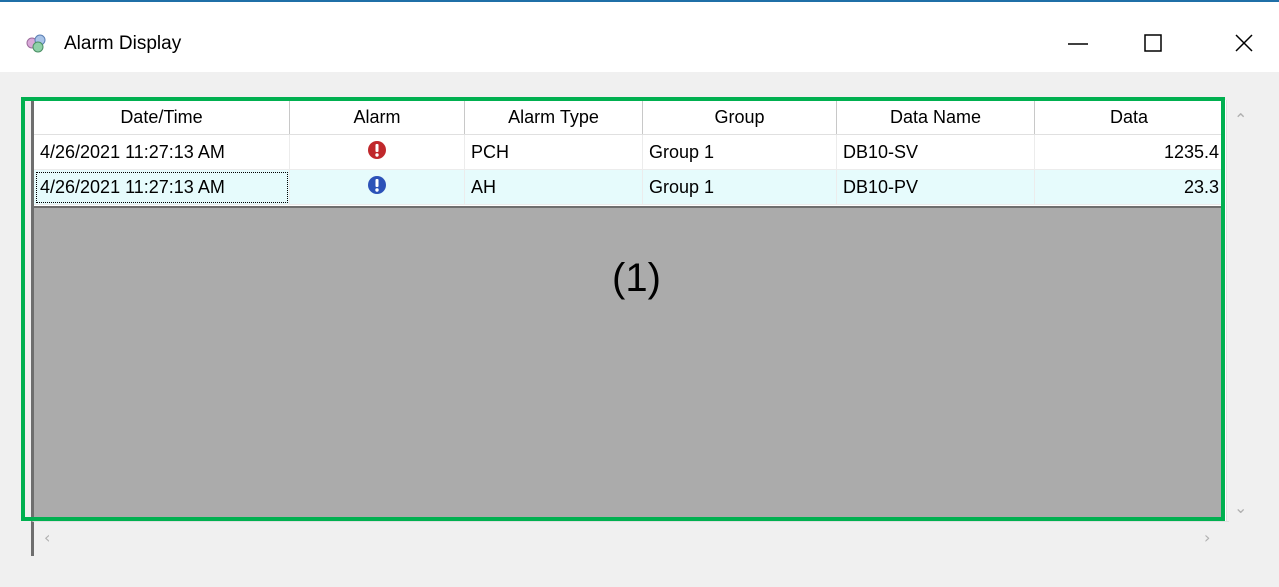  I want to click on data-cell: 23.3, so click(1129, 187).